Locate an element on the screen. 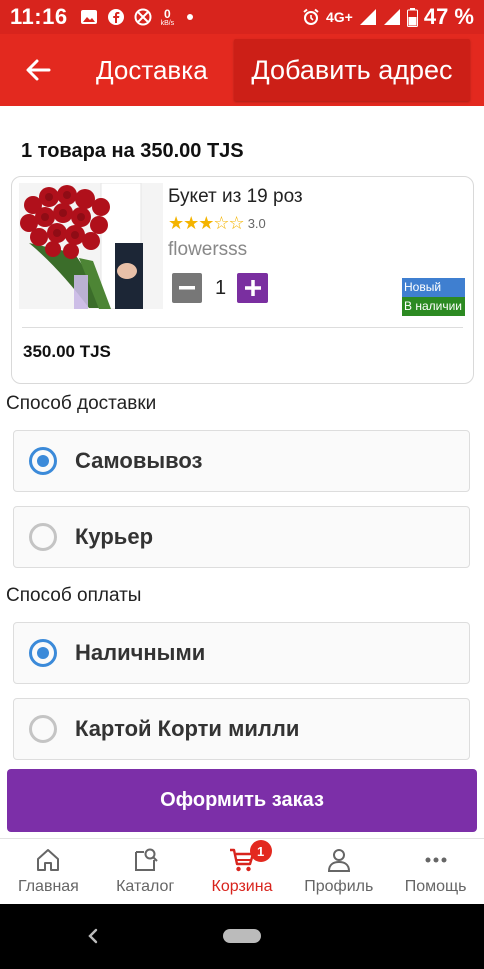 Image resolution: width=484 pixels, height=969 pixels. option-label: Самовывоз is located at coordinates (139, 460).